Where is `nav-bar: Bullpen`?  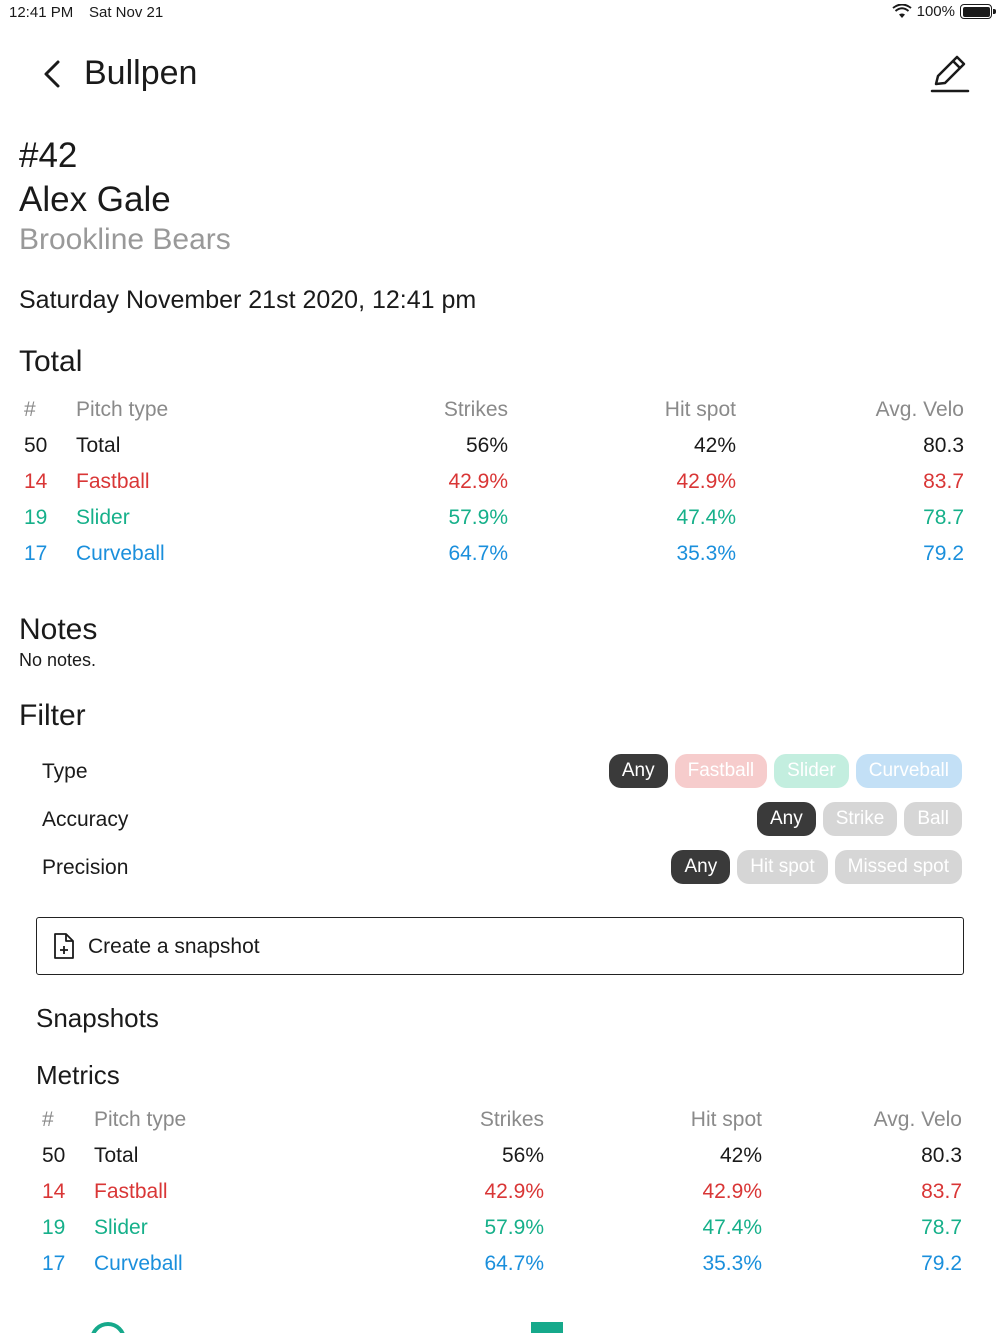 nav-bar: Bullpen is located at coordinates (500, 76).